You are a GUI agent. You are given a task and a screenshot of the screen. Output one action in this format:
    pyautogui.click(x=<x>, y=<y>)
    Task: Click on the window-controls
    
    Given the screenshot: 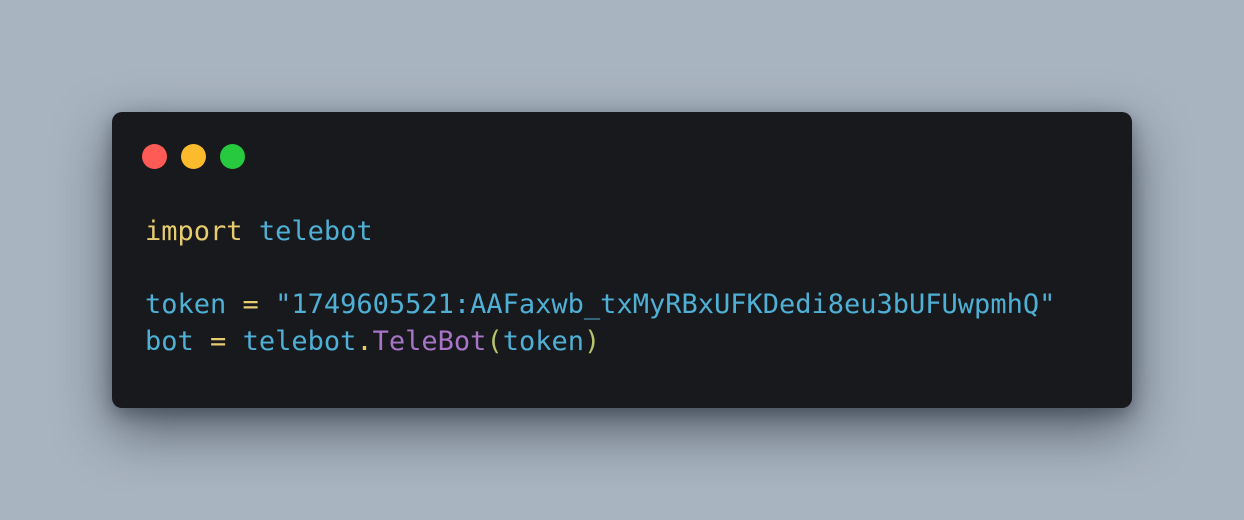 What is the action you would take?
    pyautogui.click(x=193, y=156)
    